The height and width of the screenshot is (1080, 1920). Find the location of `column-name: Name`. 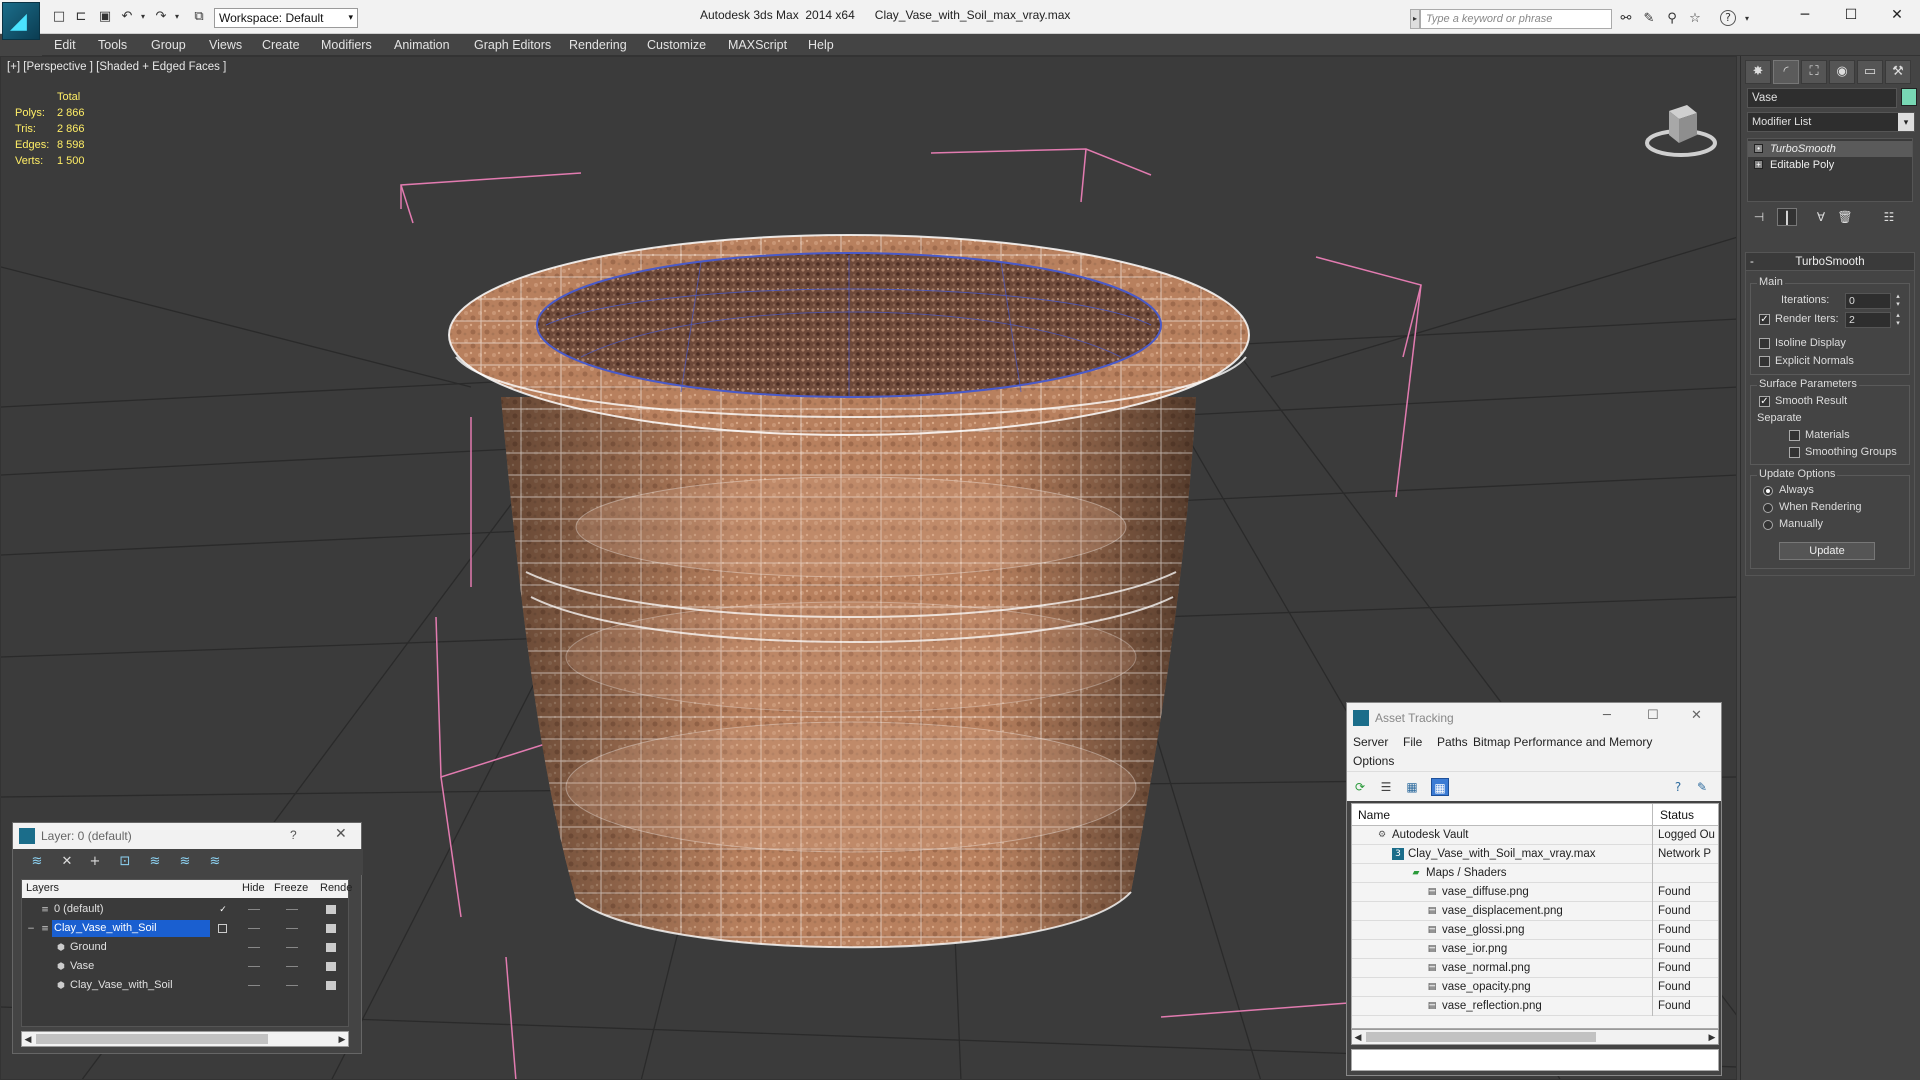

column-name: Name is located at coordinates (1374, 815).